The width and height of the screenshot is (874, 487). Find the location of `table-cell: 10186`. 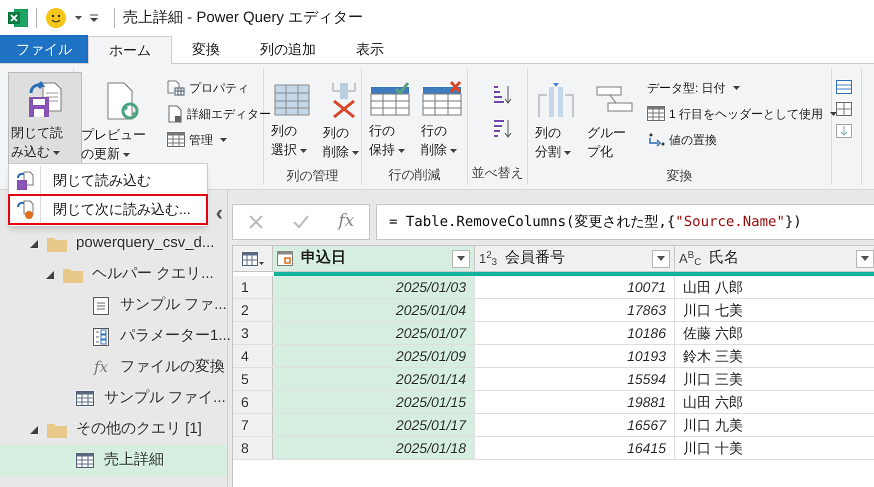

table-cell: 10186 is located at coordinates (575, 333).